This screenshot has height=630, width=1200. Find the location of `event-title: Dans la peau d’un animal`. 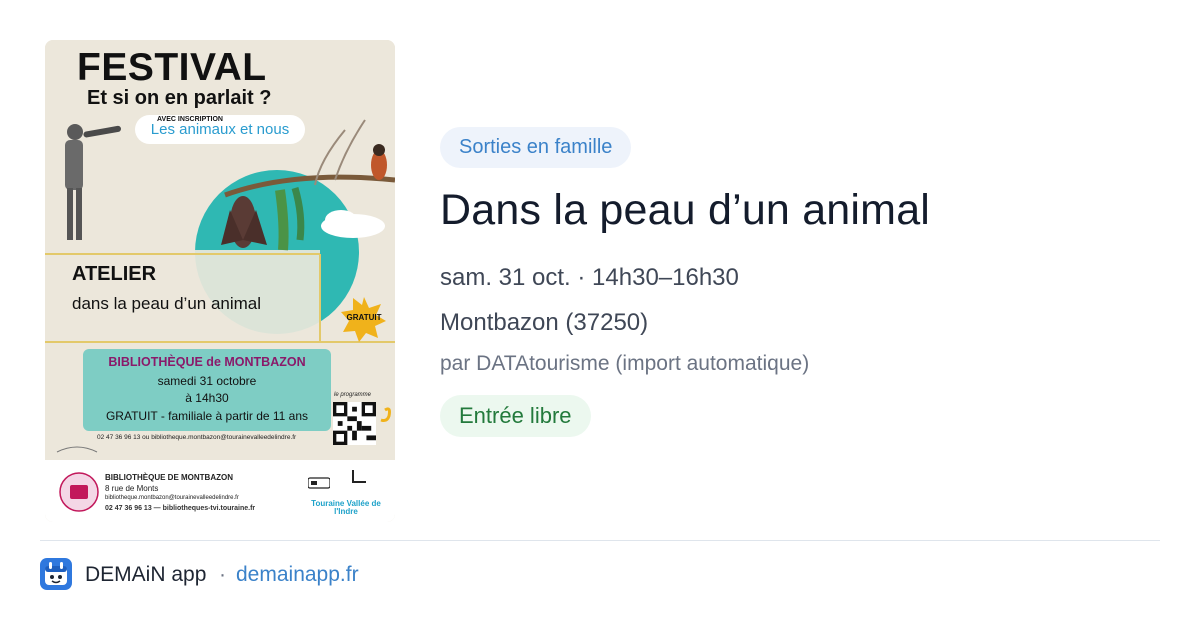

event-title: Dans la peau d’un animal is located at coordinates (685, 210).